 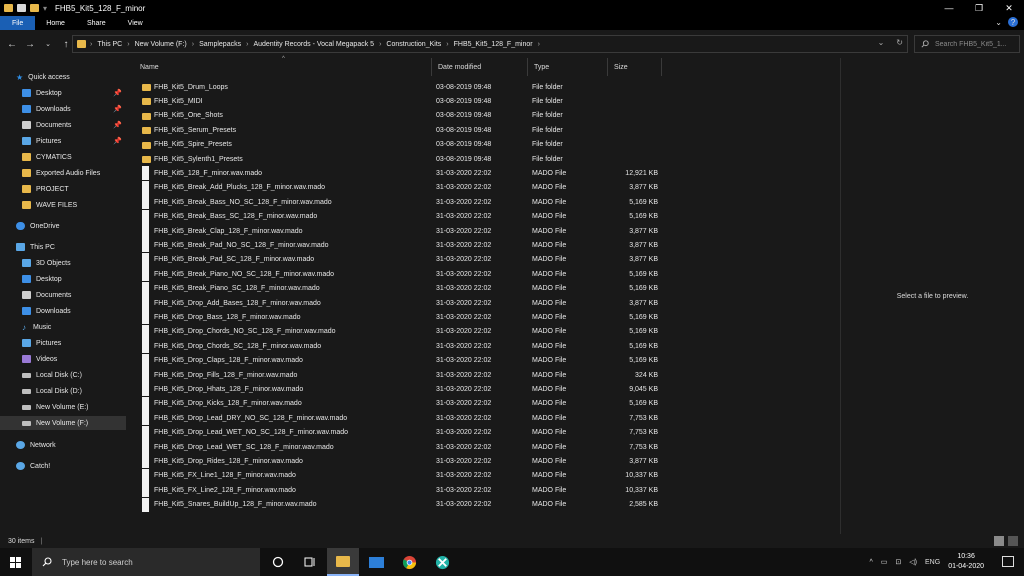 I want to click on action-center-icon, so click(x=1008, y=561).